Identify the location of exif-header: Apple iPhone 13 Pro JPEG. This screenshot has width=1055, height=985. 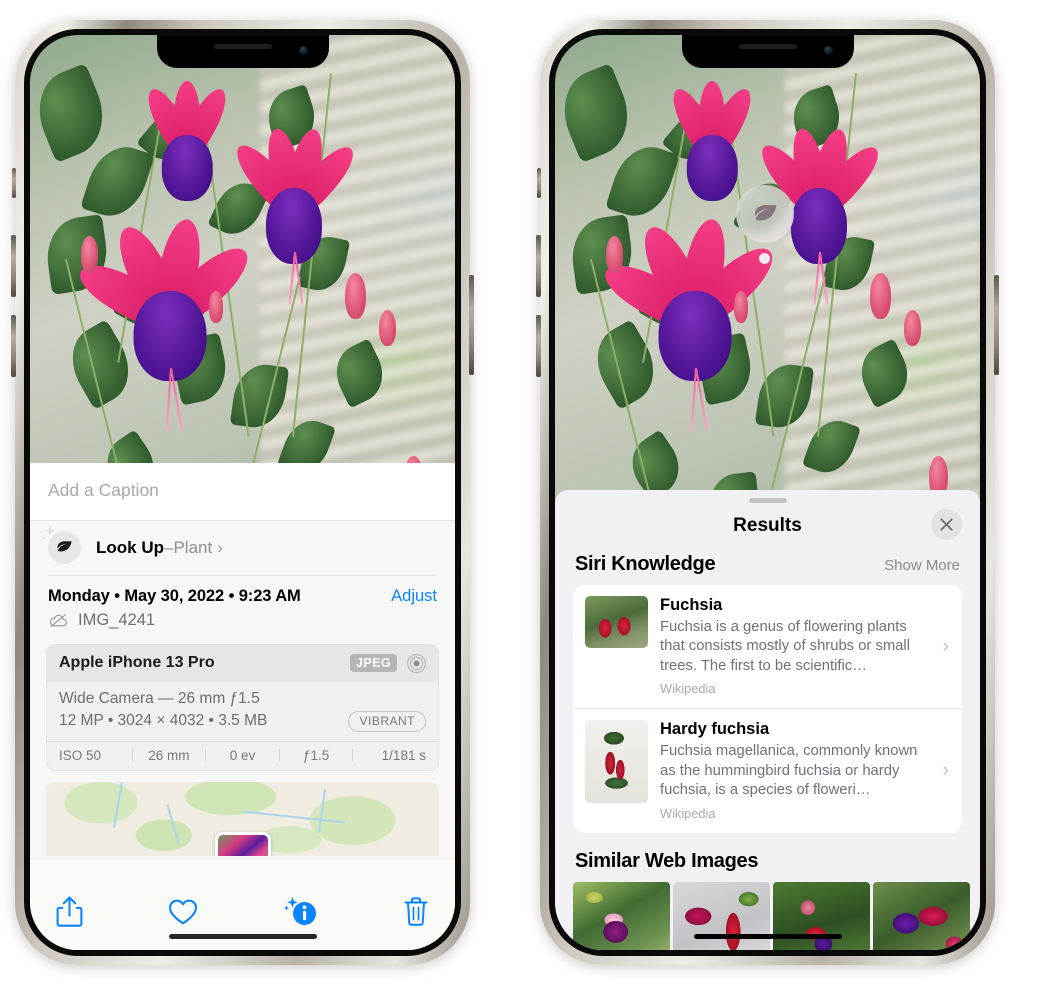
(242, 663).